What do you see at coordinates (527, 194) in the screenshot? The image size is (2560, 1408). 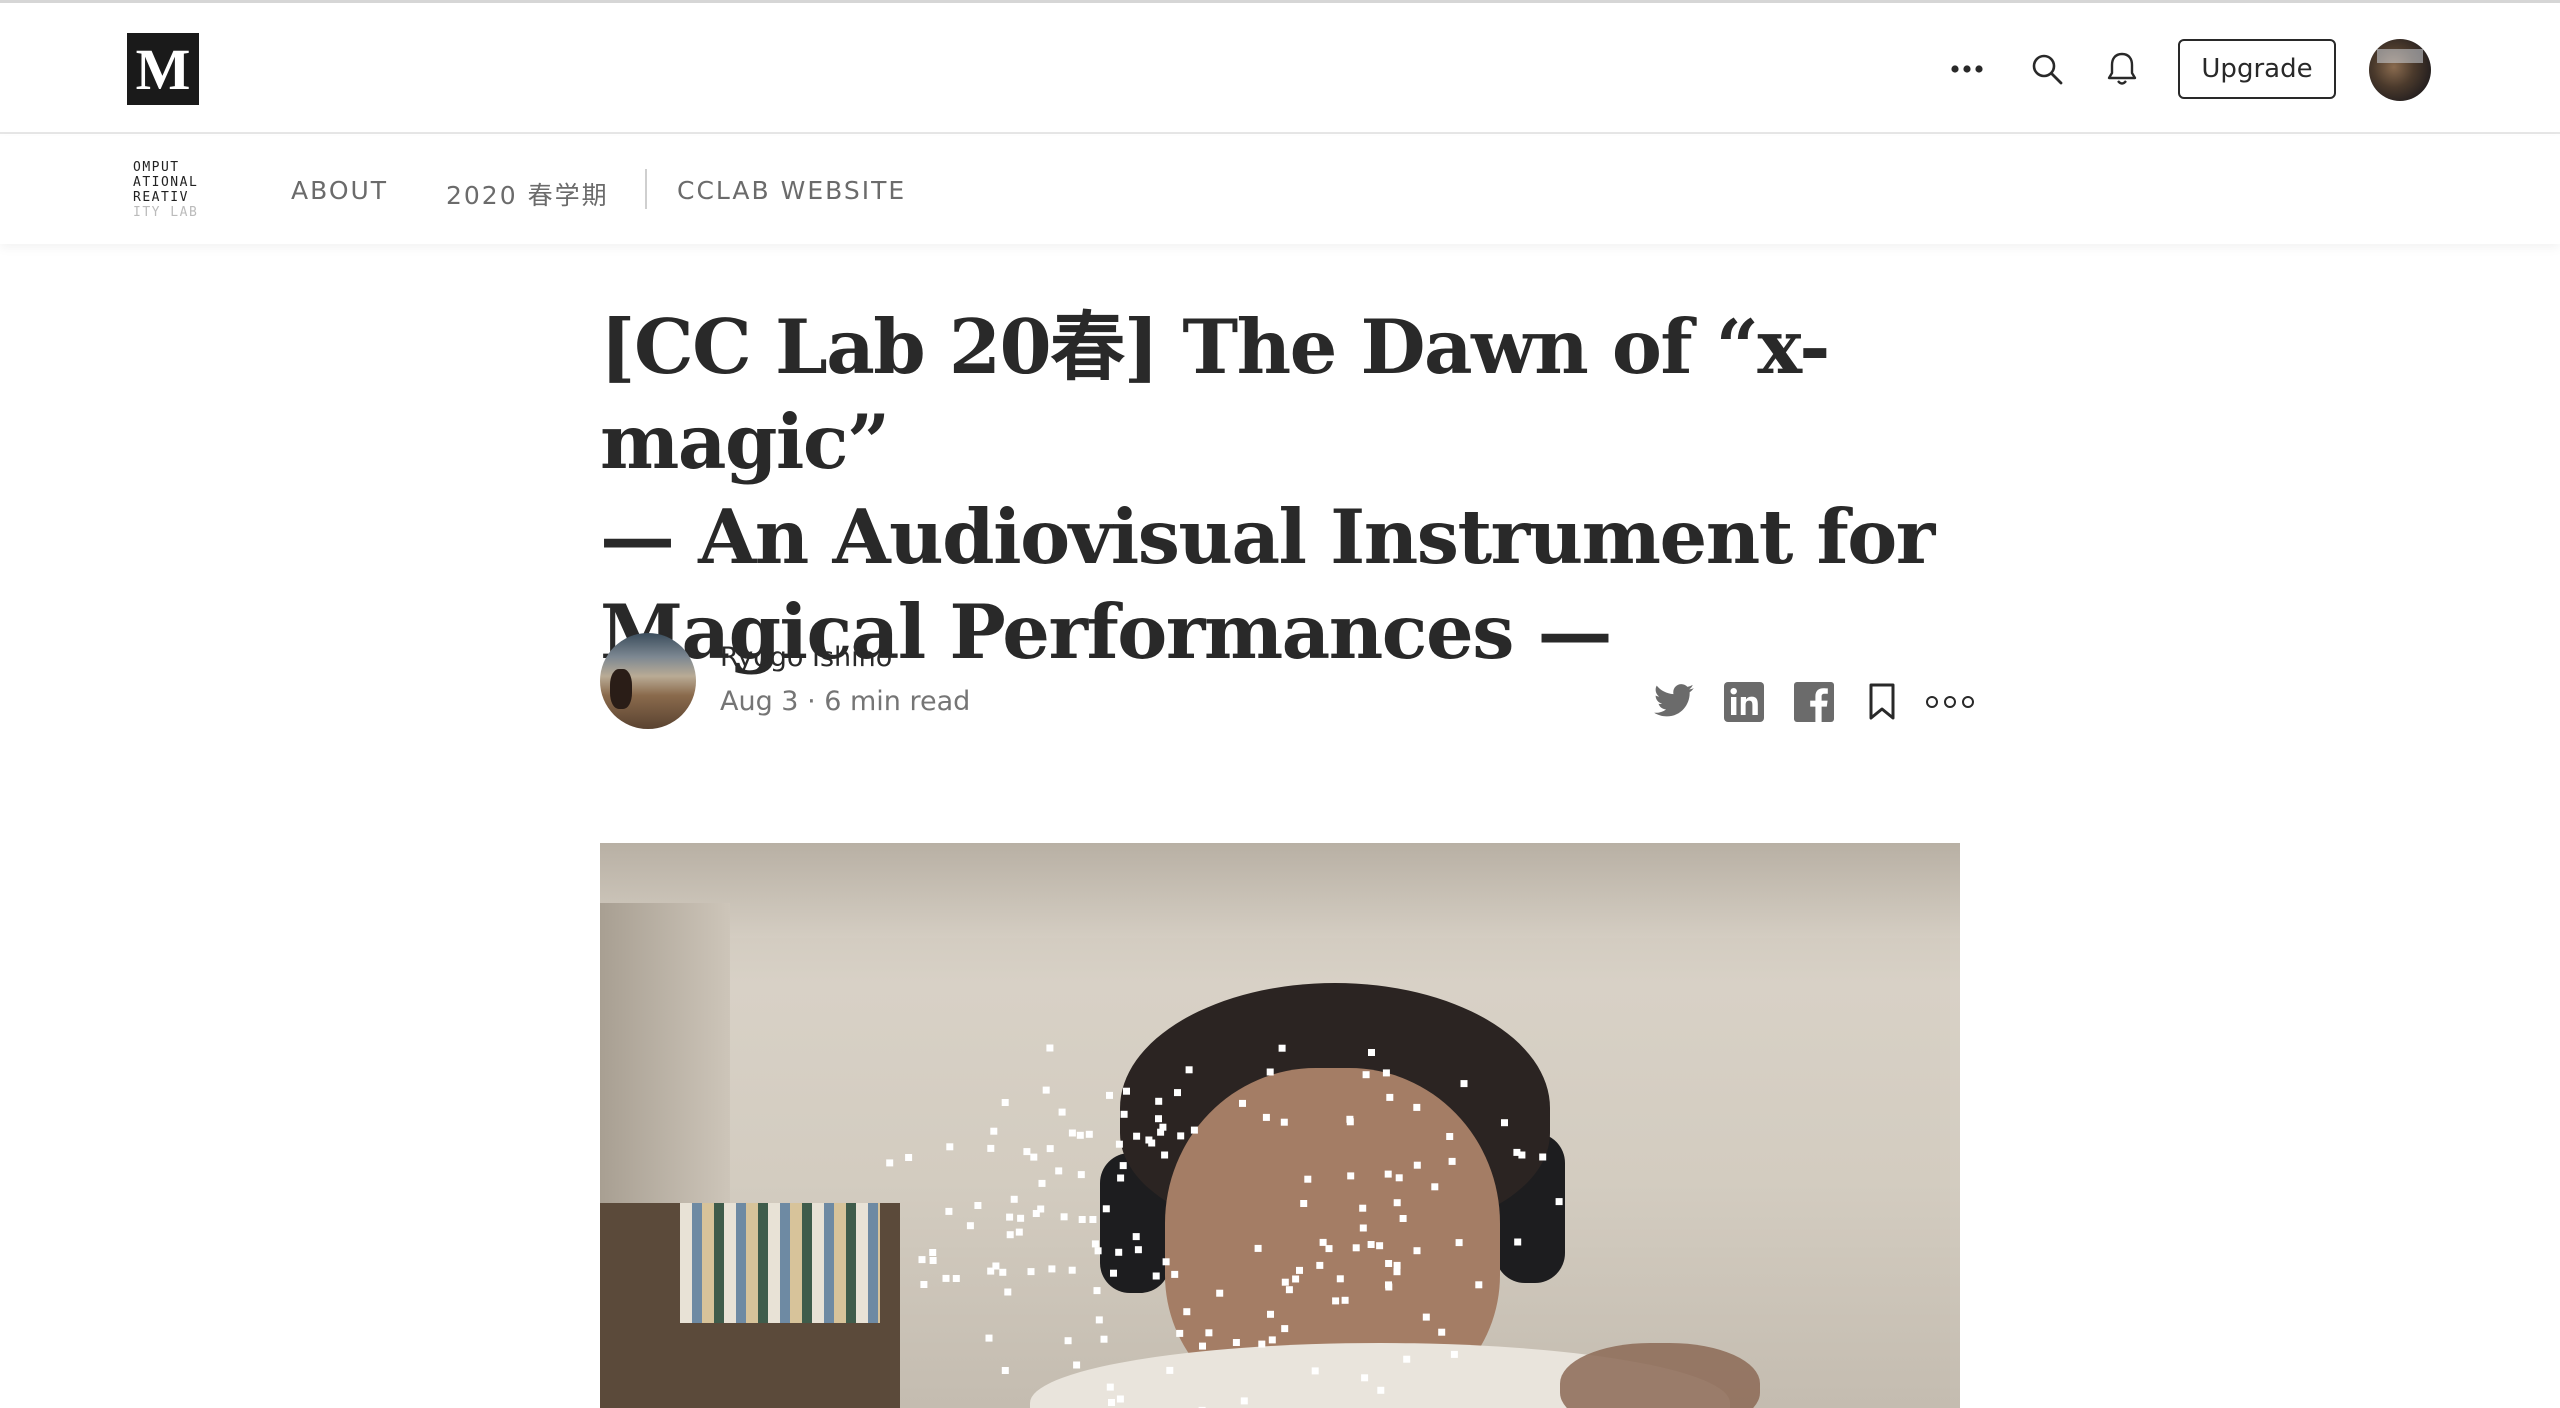 I see `nav-link-2020-spring: 2020 春学期` at bounding box center [527, 194].